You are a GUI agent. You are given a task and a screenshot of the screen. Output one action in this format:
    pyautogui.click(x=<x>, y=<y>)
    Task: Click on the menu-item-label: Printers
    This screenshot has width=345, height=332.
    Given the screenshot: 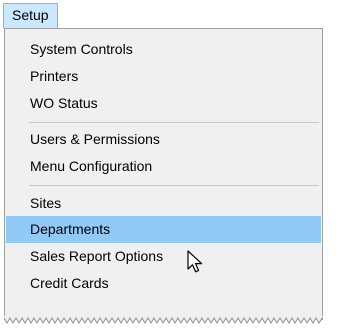 What is the action you would take?
    pyautogui.click(x=54, y=76)
    